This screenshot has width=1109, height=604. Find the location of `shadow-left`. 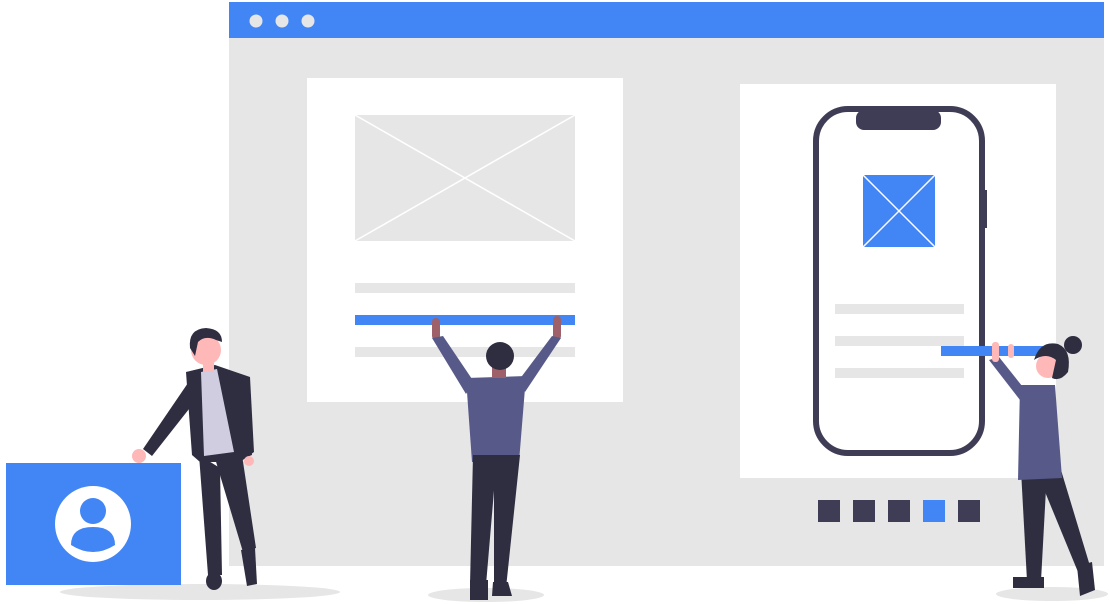

shadow-left is located at coordinates (200, 592).